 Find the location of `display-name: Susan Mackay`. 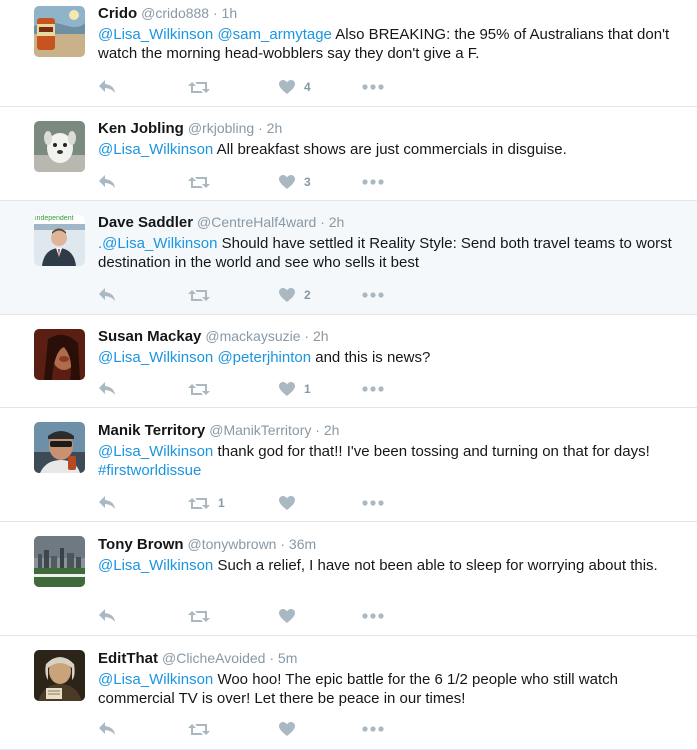

display-name: Susan Mackay is located at coordinates (149, 336).